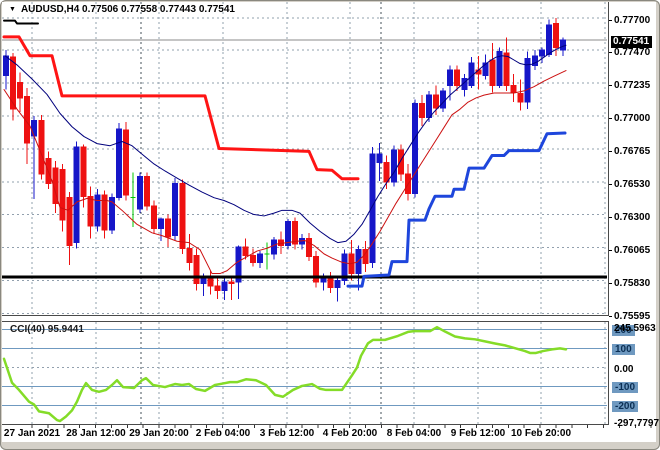  Describe the element at coordinates (632, 152) in the screenshot. I see `price-axis-label: 0.76765` at that location.